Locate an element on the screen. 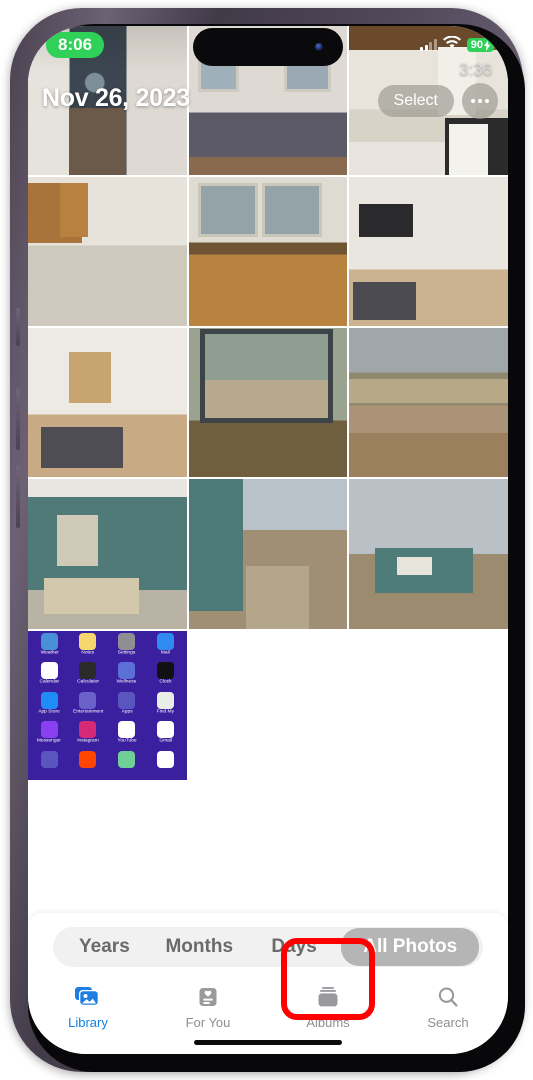 The height and width of the screenshot is (1080, 533). more-options-button is located at coordinates (480, 101).